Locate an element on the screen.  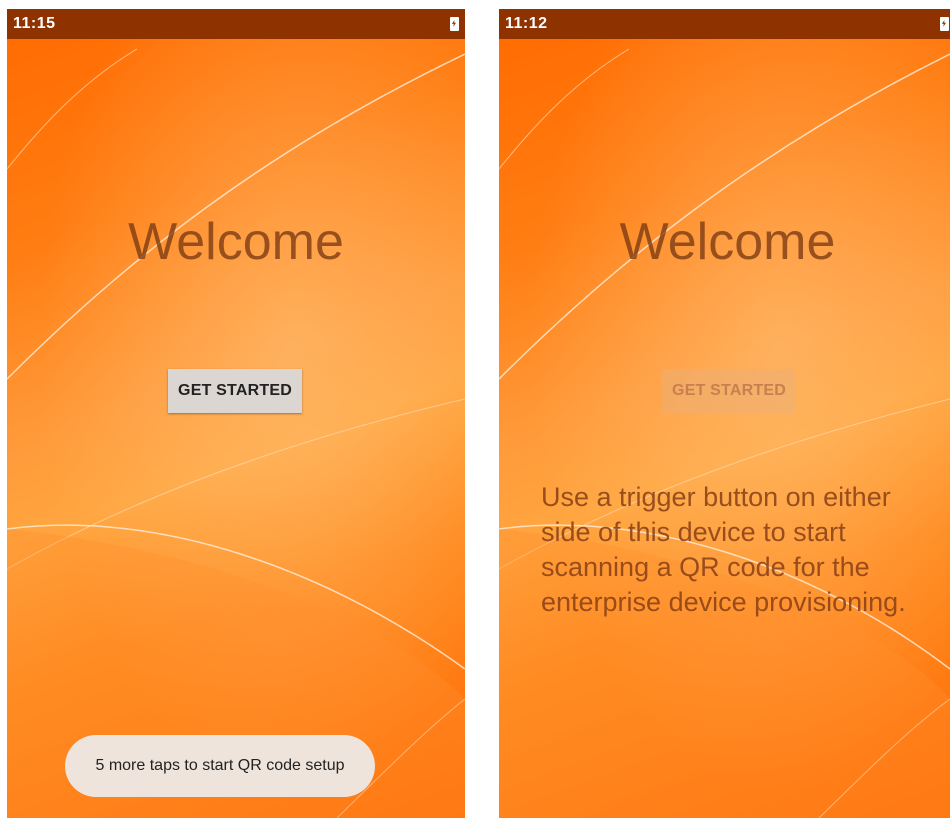
status-bar: 11:12 is located at coordinates (724, 24).